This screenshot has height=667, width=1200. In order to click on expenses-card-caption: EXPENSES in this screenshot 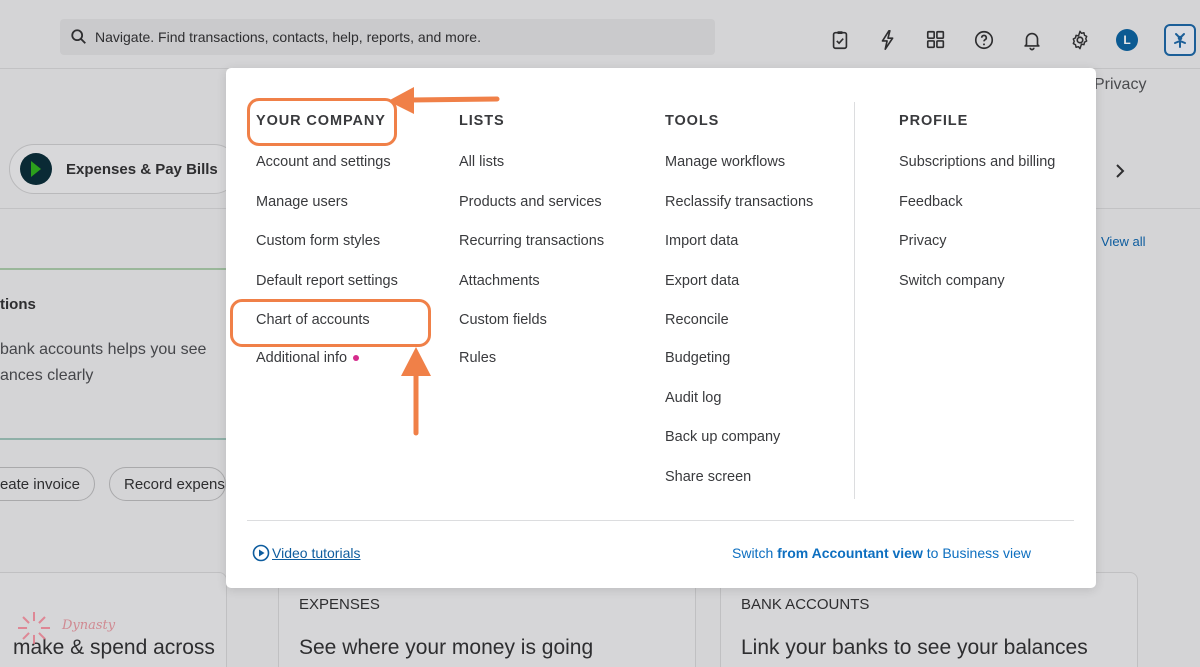, I will do `click(339, 604)`.